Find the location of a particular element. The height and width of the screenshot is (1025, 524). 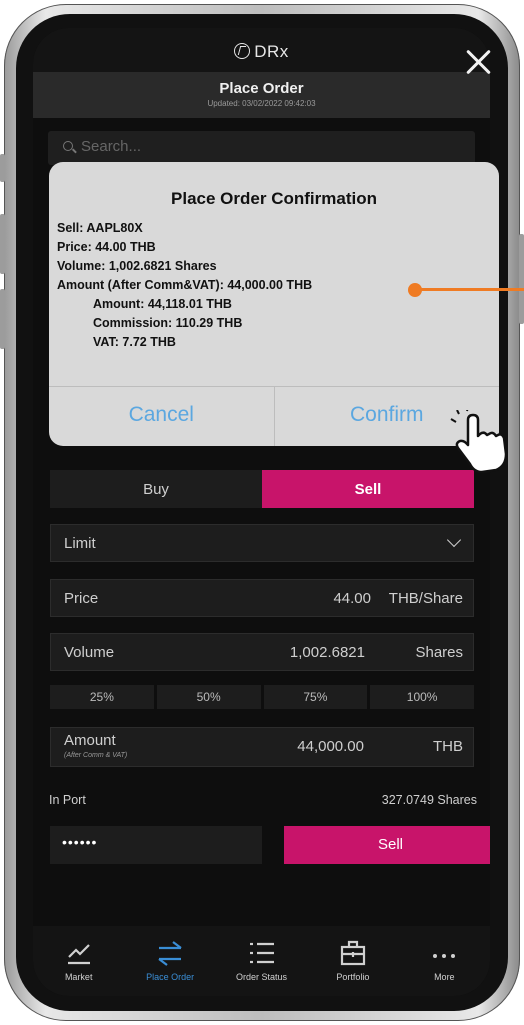

tab-place-order: Place Order is located at coordinates (169, 961).